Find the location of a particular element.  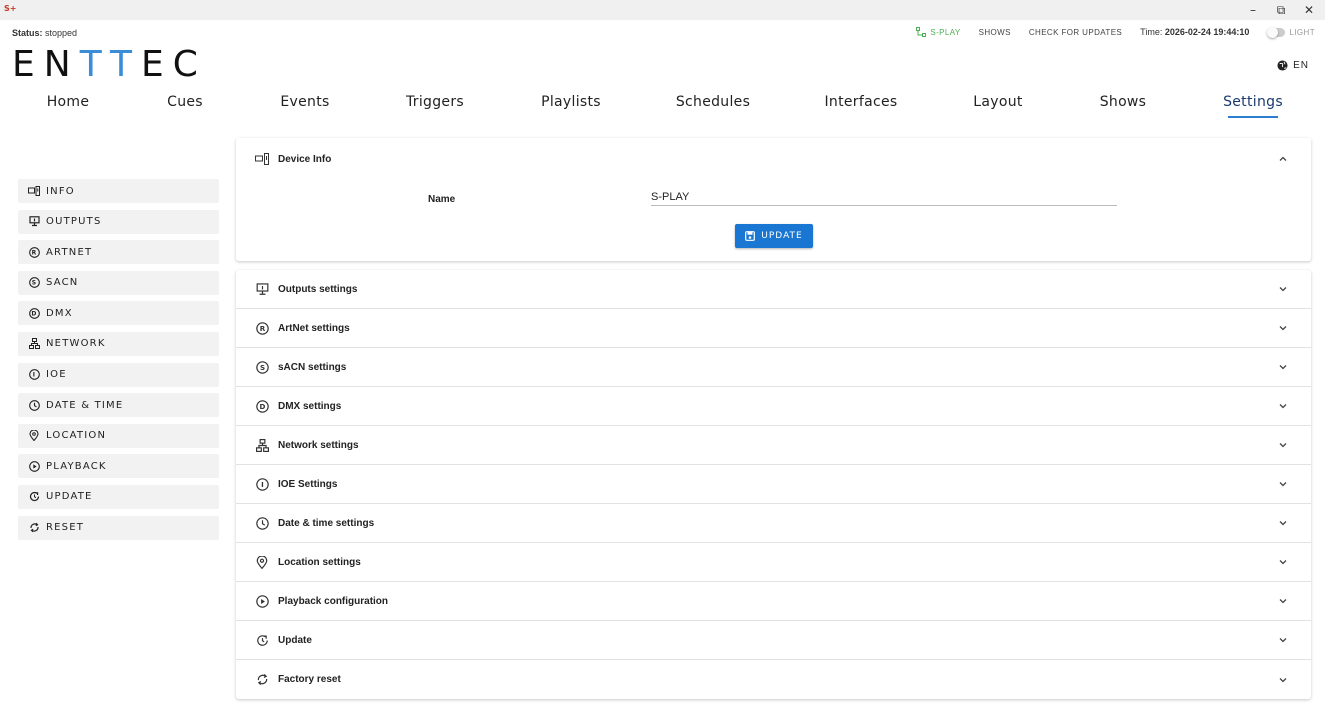

svg-text: I is located at coordinates (33, 375).